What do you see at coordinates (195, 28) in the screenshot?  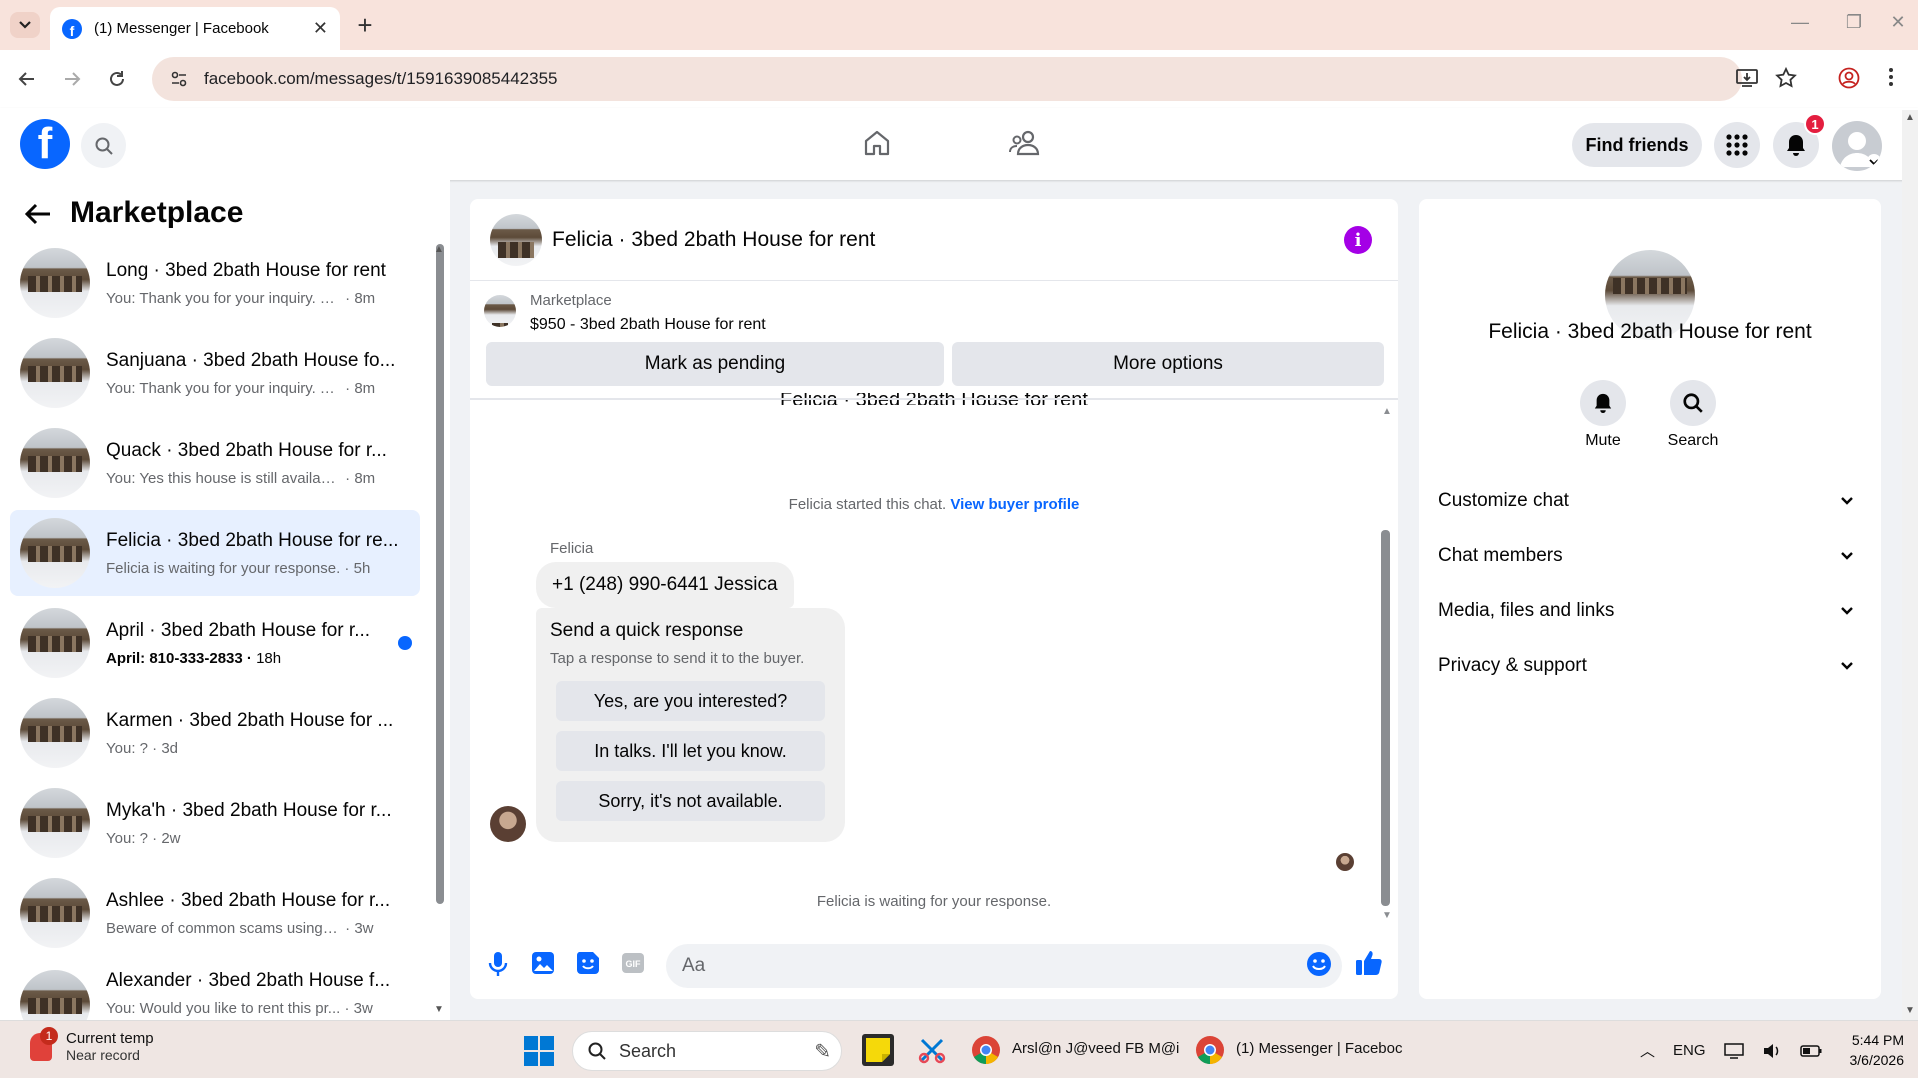 I see `browser-tab-active: f (1) Messenger | Facebook ✕` at bounding box center [195, 28].